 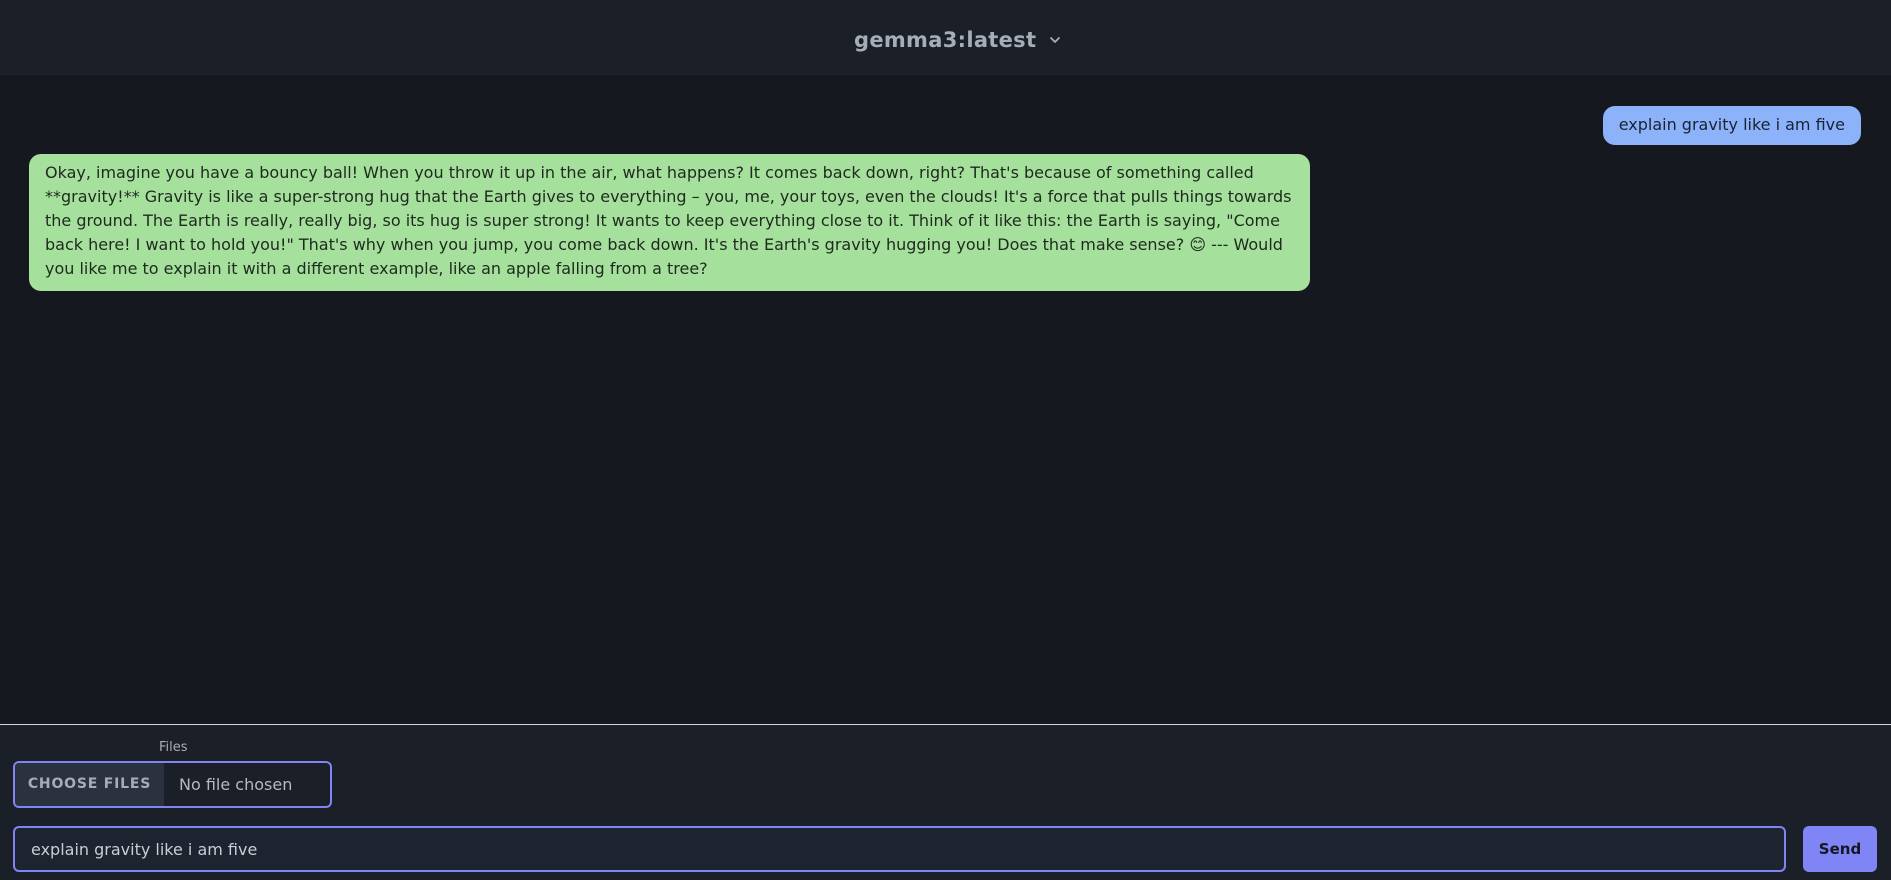 I want to click on user-message-bubble: explain gravity like i am five, so click(x=1731, y=125).